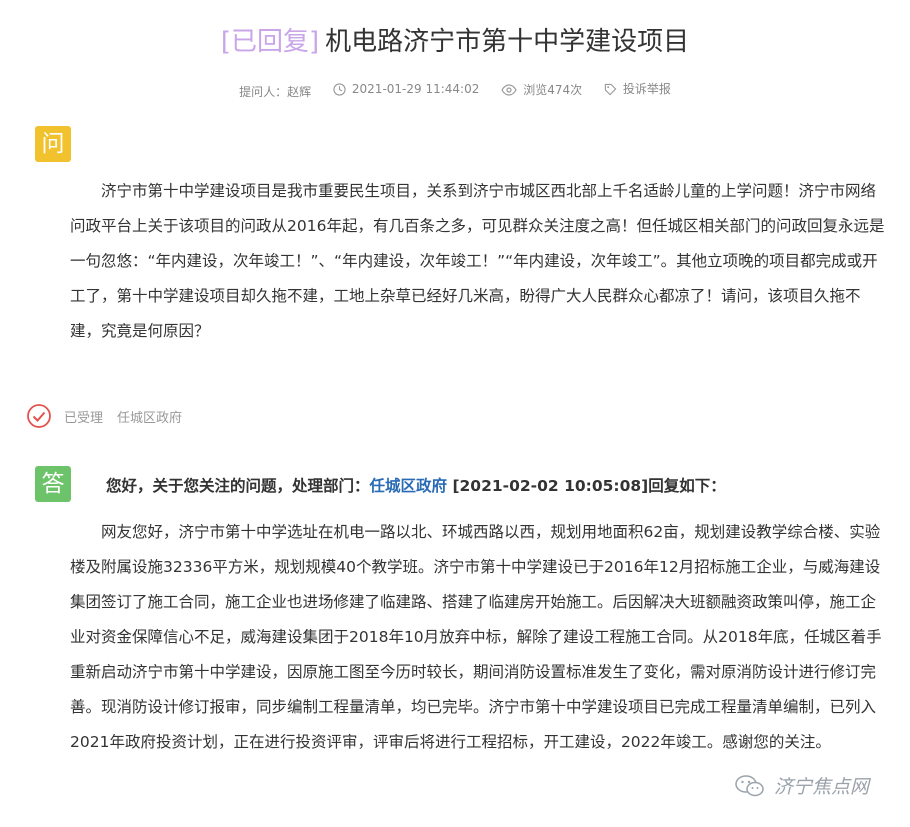 The image size is (910, 827). I want to click on wechat-icon, so click(749, 785).